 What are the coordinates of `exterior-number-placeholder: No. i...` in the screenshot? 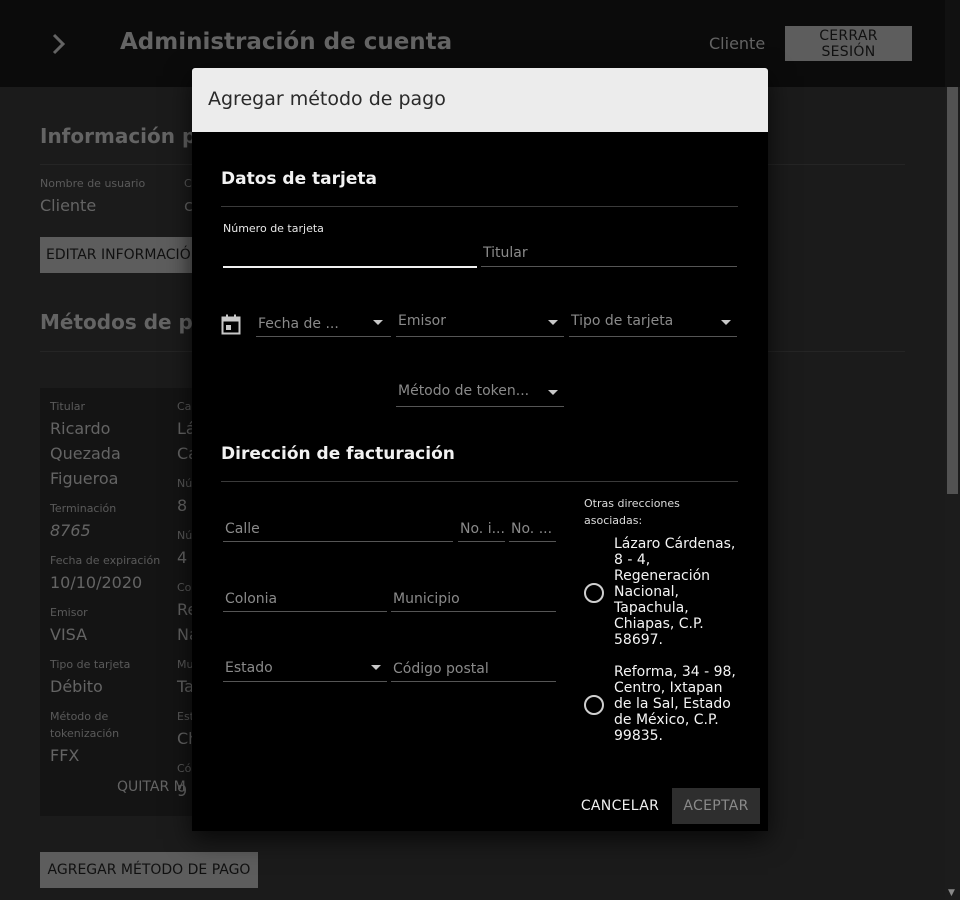 It's located at (482, 529).